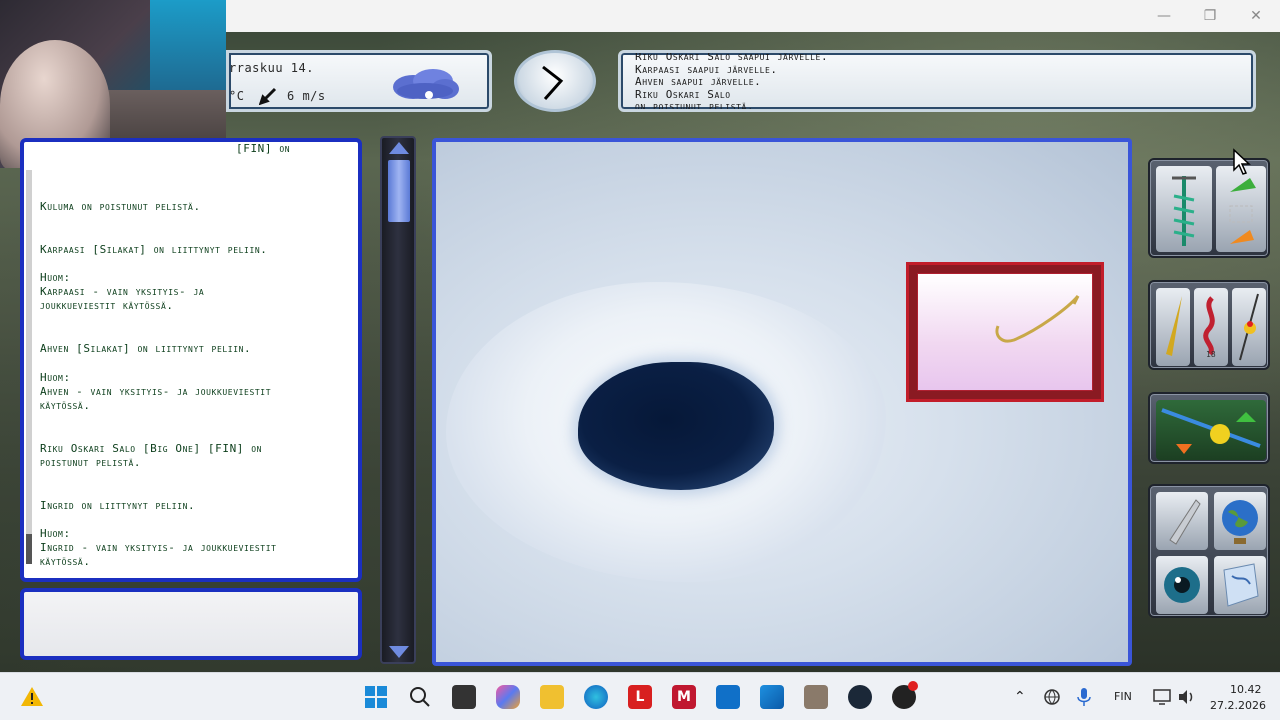  Describe the element at coordinates (772, 697) in the screenshot. I see `store-icon` at that location.